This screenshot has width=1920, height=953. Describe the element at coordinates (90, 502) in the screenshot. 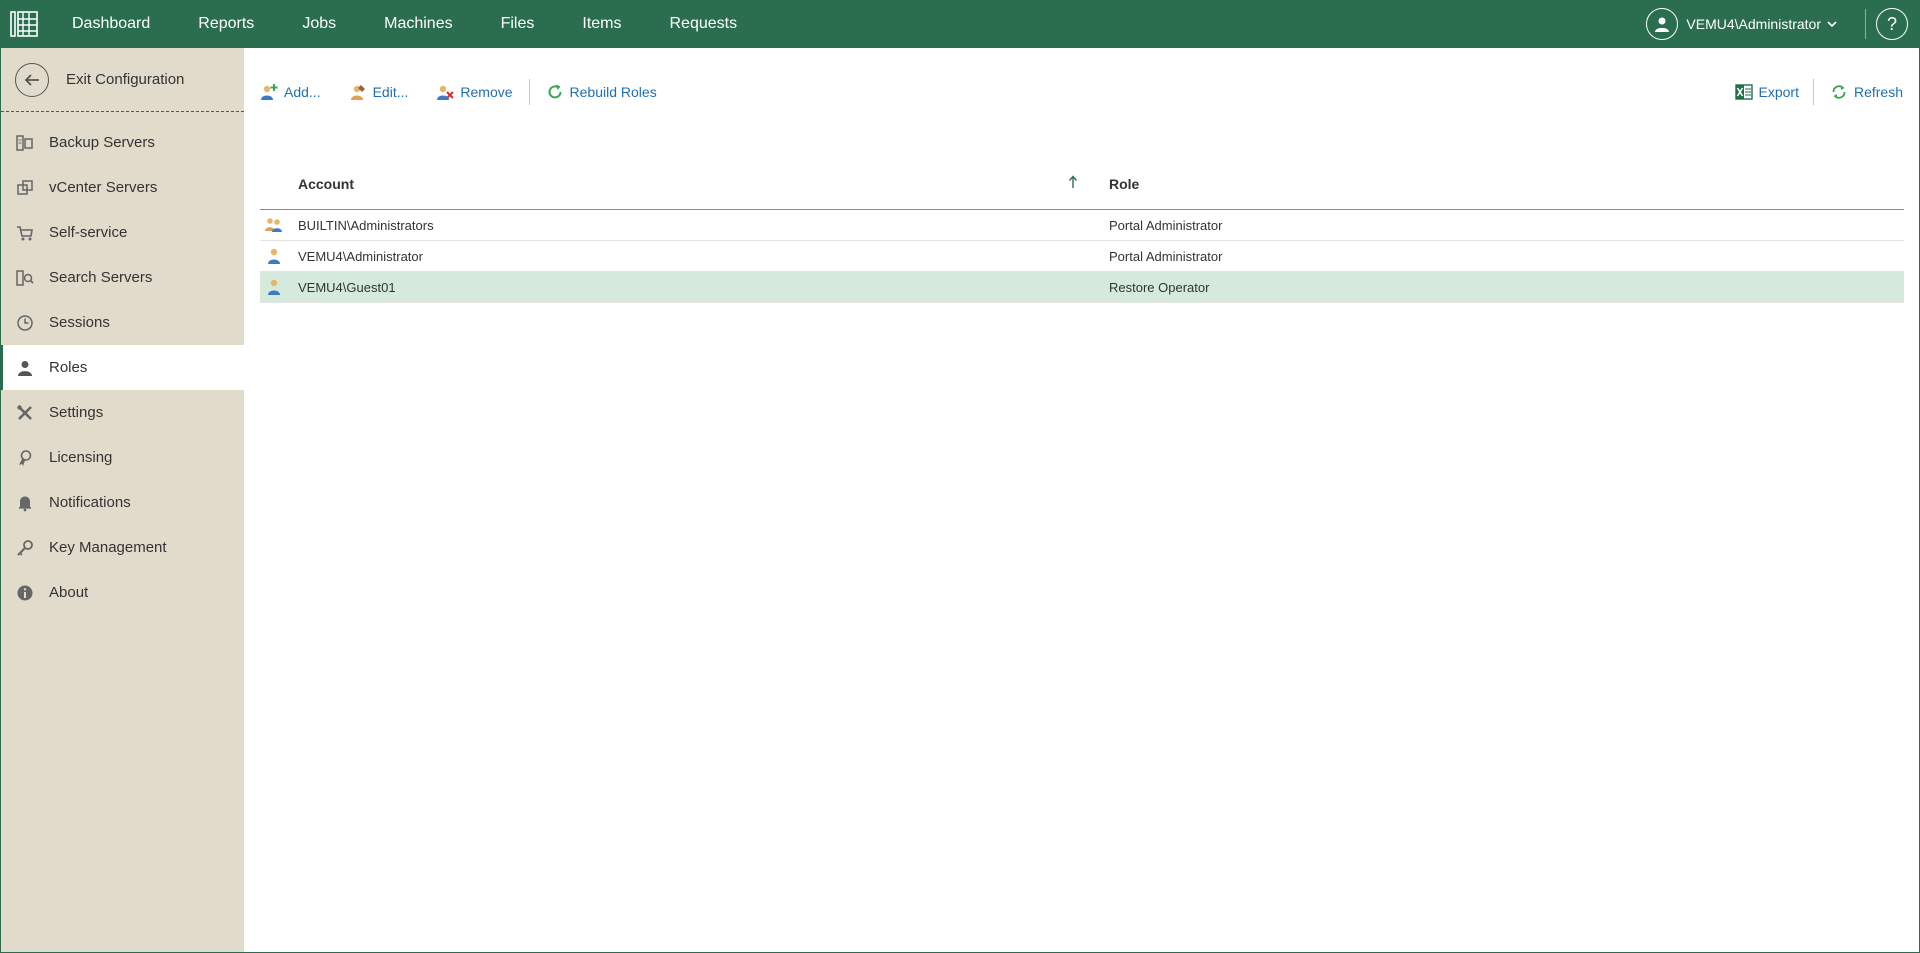

I see `sidebar-item-label: Notifications` at that location.